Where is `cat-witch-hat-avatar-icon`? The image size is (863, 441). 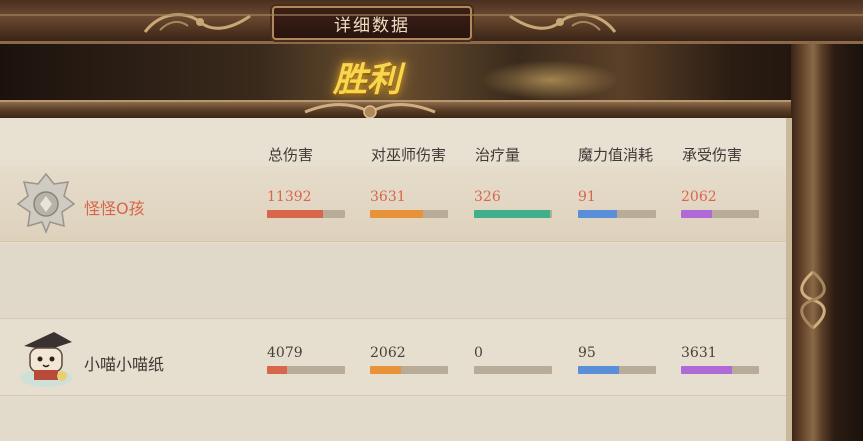 cat-witch-hat-avatar-icon is located at coordinates (46, 359).